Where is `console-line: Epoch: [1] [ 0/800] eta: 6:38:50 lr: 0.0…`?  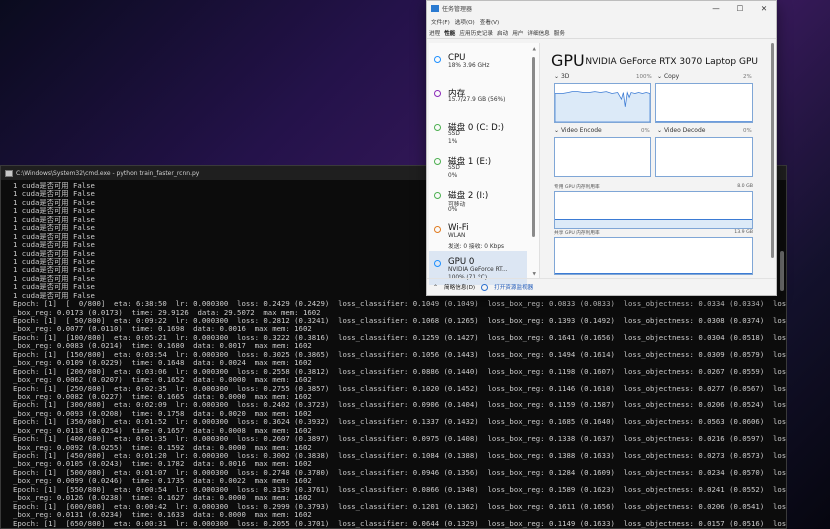 console-line: Epoch: [1] [ 0/800] eta: 6:38:50 lr: 0.0… is located at coordinates (399, 304).